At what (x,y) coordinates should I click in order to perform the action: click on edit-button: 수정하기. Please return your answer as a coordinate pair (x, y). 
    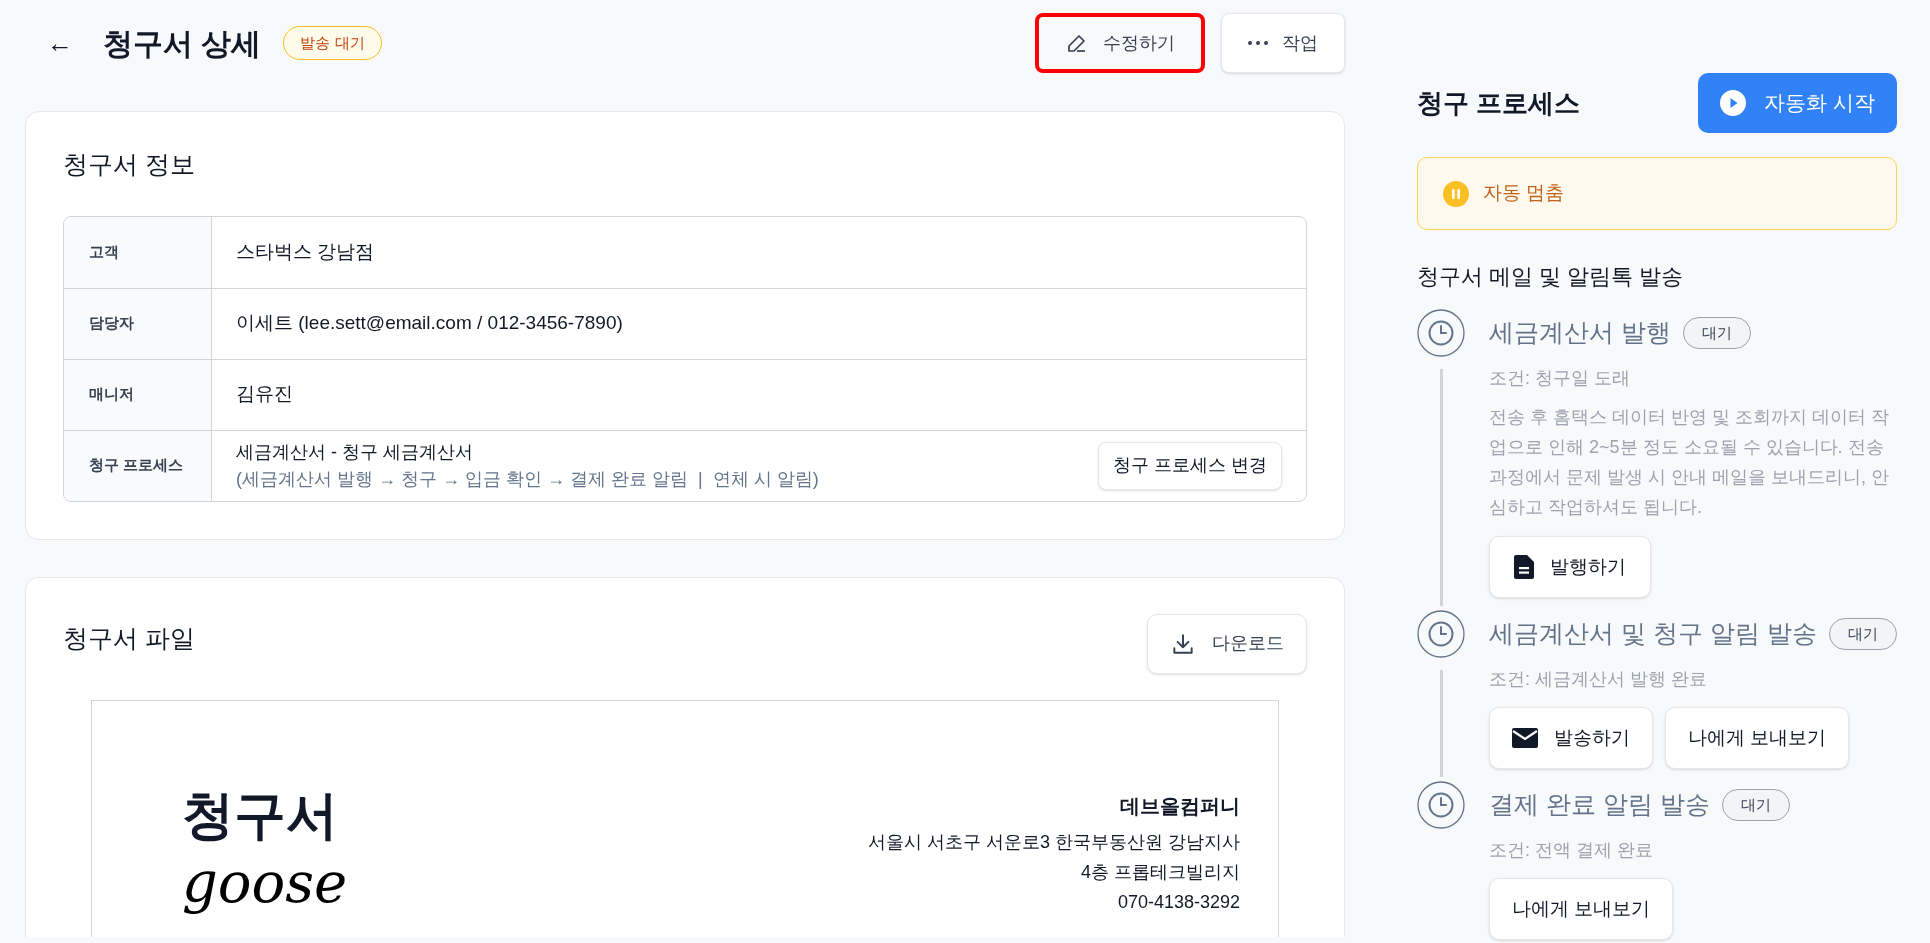
    Looking at the image, I should click on (1120, 43).